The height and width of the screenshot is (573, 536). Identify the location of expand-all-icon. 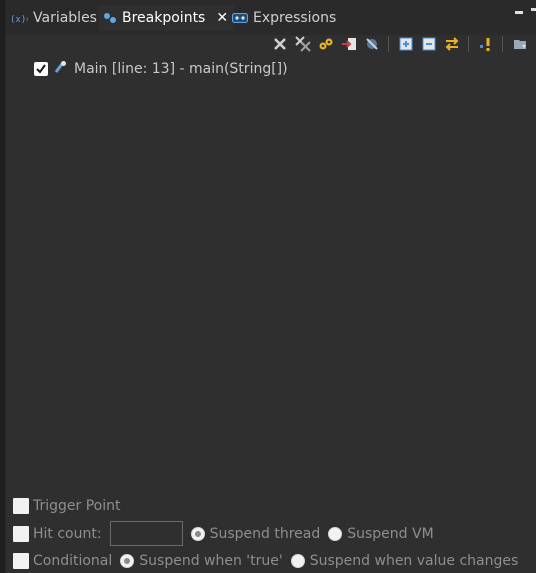
(405, 44).